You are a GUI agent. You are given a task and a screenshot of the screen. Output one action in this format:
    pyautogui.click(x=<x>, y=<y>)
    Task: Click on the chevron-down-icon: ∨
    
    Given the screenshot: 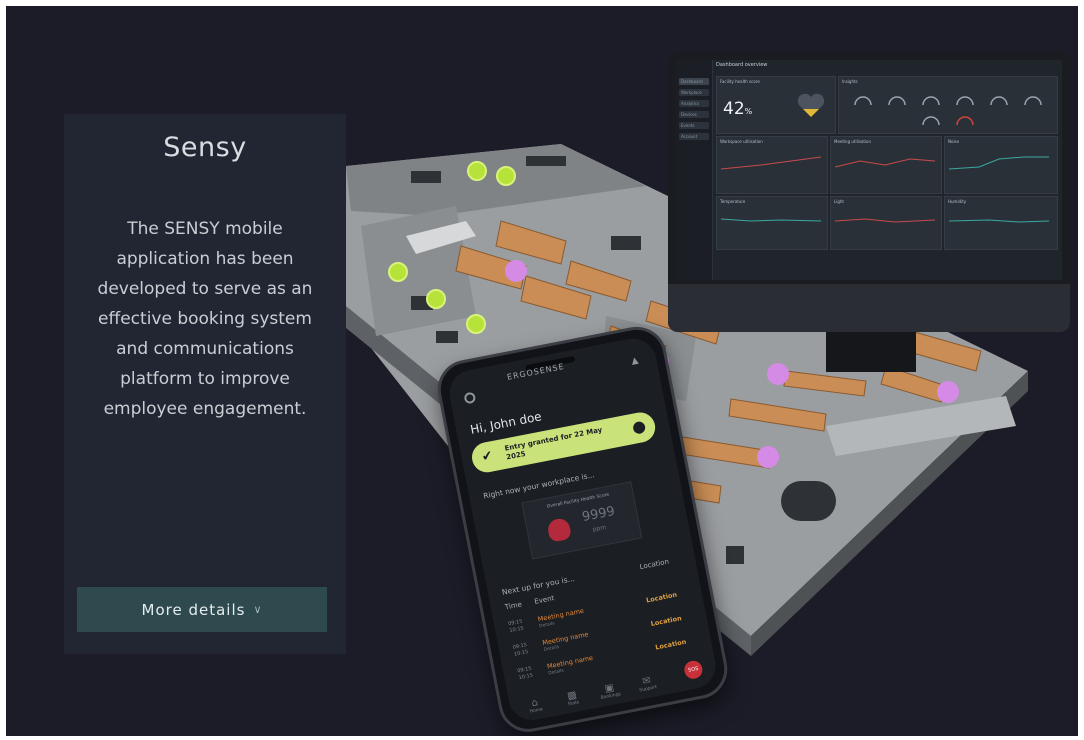 What is the action you would take?
    pyautogui.click(x=258, y=609)
    